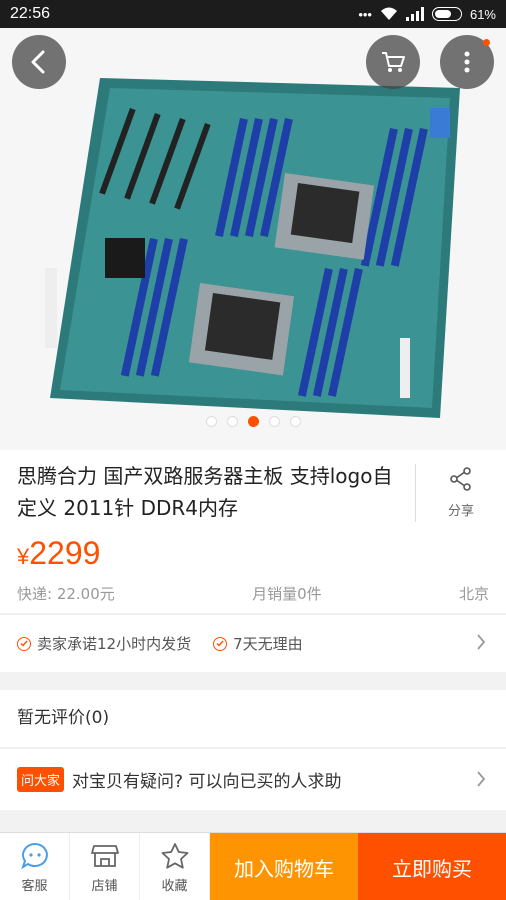 The width and height of the screenshot is (506, 900). I want to click on wifi-icon, so click(389, 14).